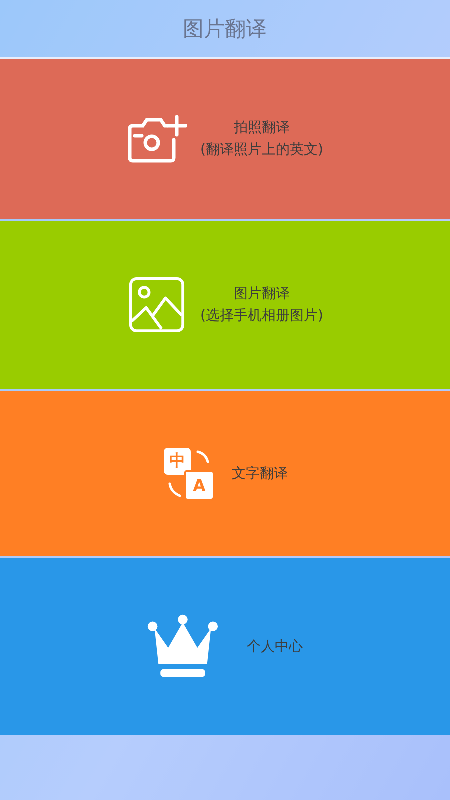  Describe the element at coordinates (183, 647) in the screenshot. I see `crown-icon` at that location.